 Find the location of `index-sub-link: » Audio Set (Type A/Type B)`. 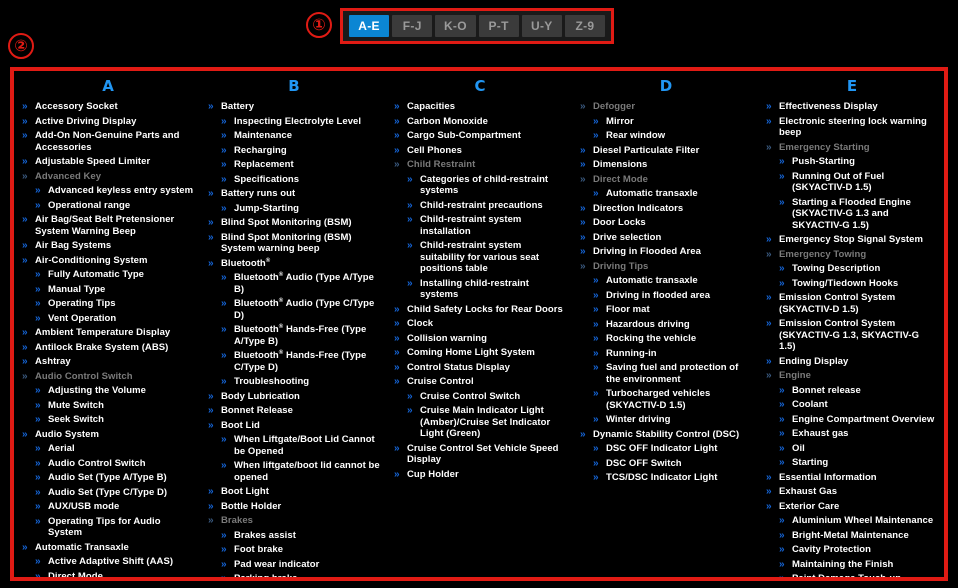

index-sub-link: » Audio Set (Type A/Type B) is located at coordinates (114, 478).